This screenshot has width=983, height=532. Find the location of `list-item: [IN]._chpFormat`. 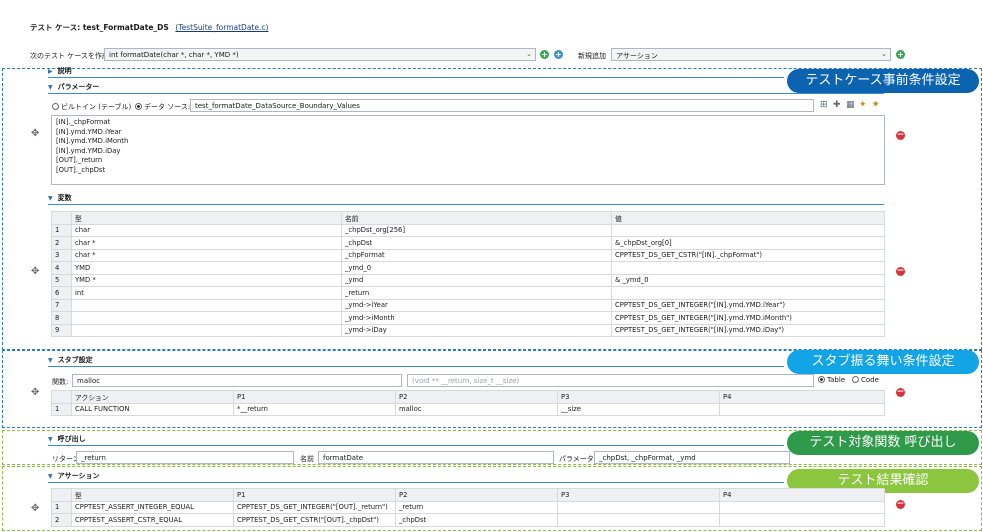

list-item: [IN]._chpFormat is located at coordinates (468, 123).